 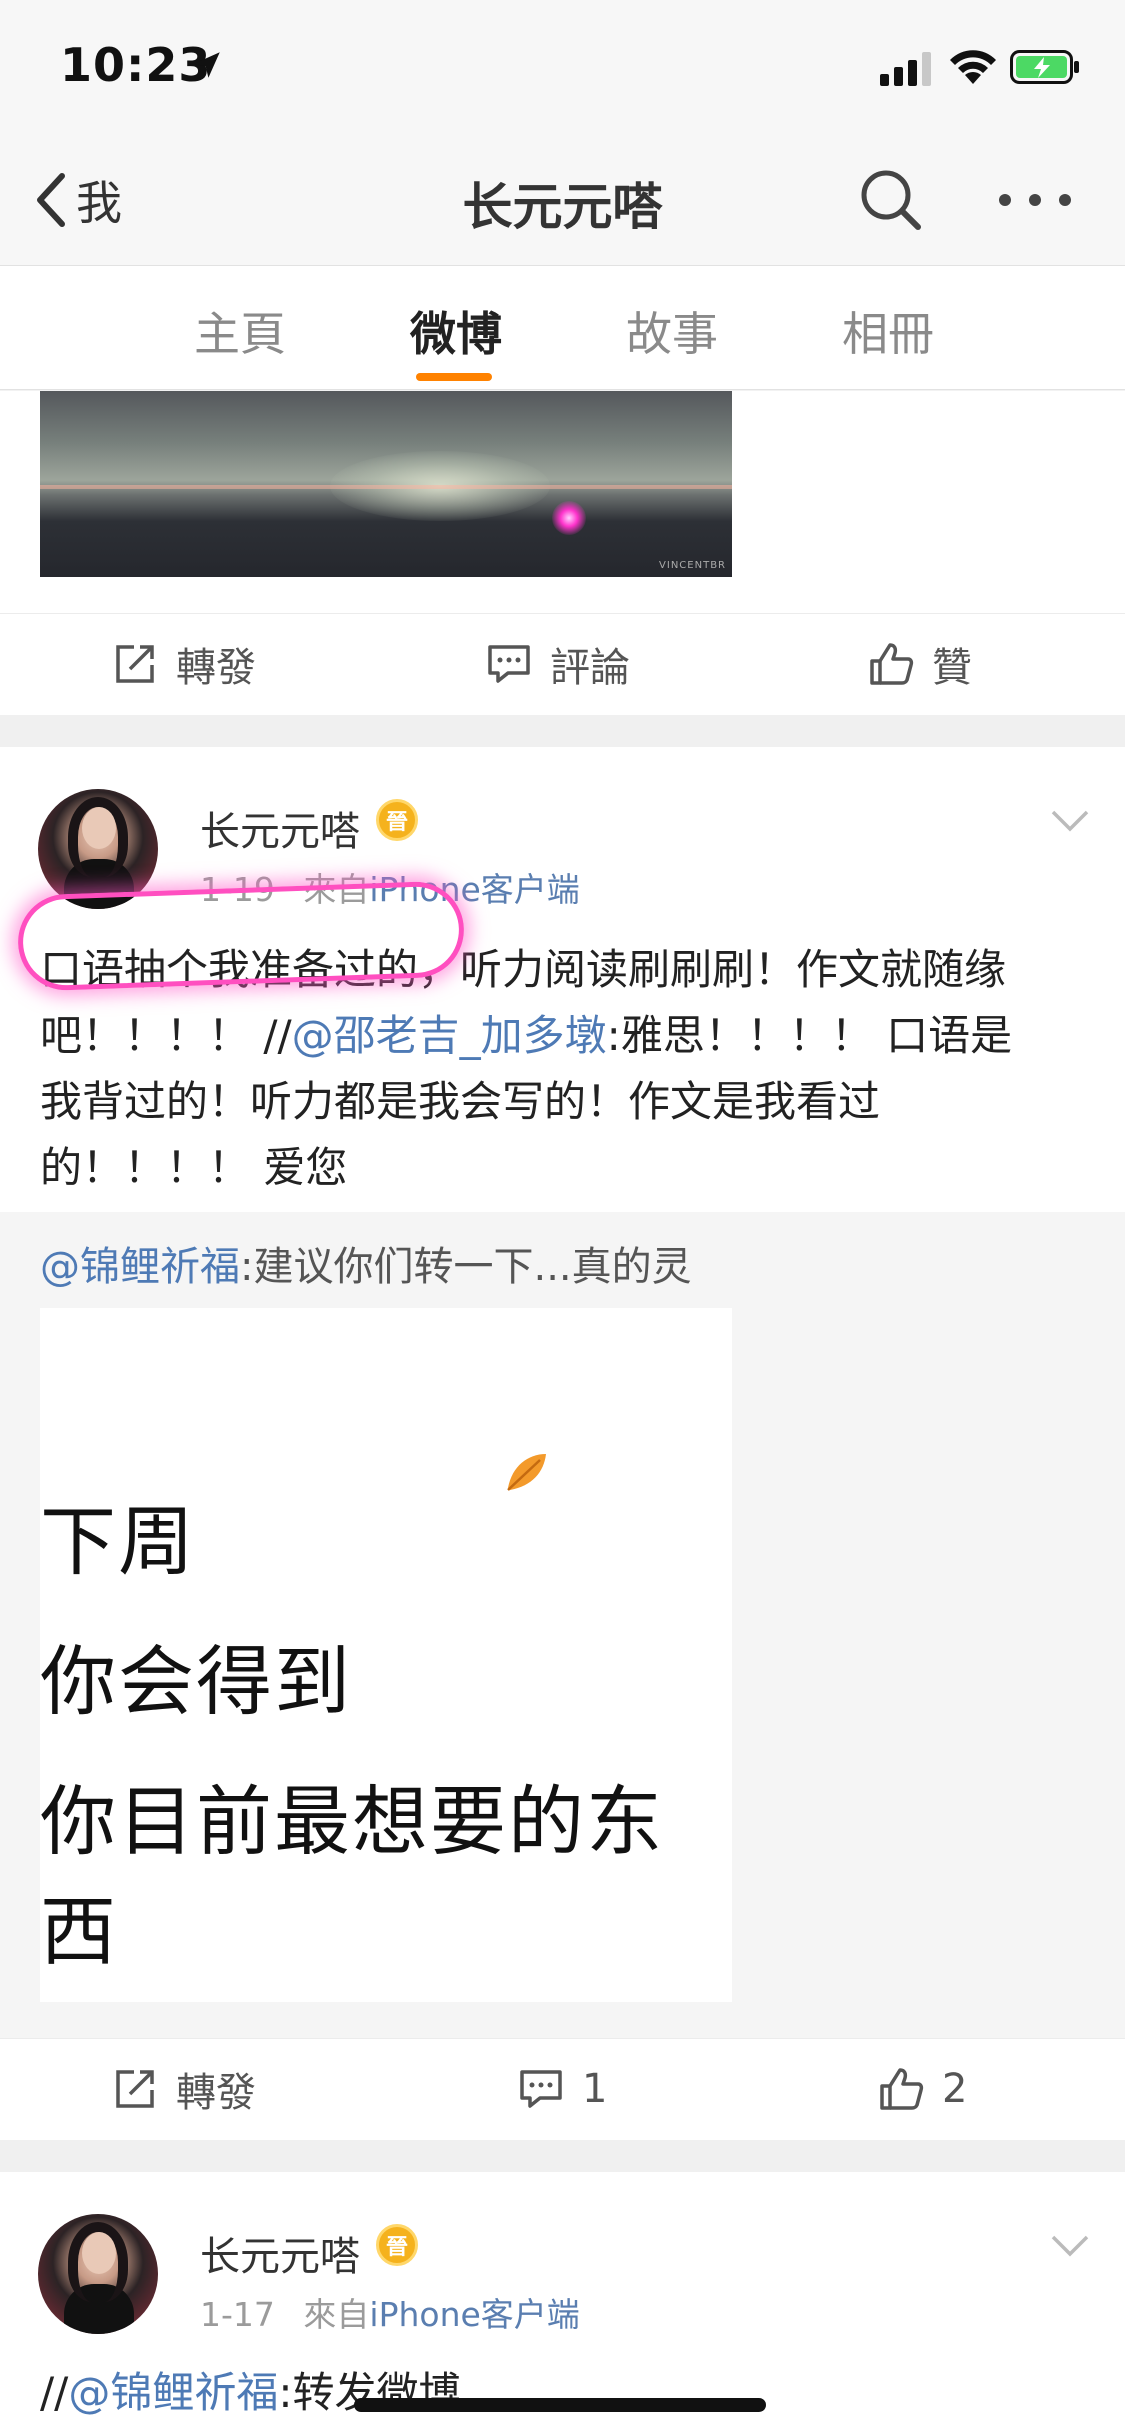 What do you see at coordinates (560, 2405) in the screenshot?
I see `home-indicator` at bounding box center [560, 2405].